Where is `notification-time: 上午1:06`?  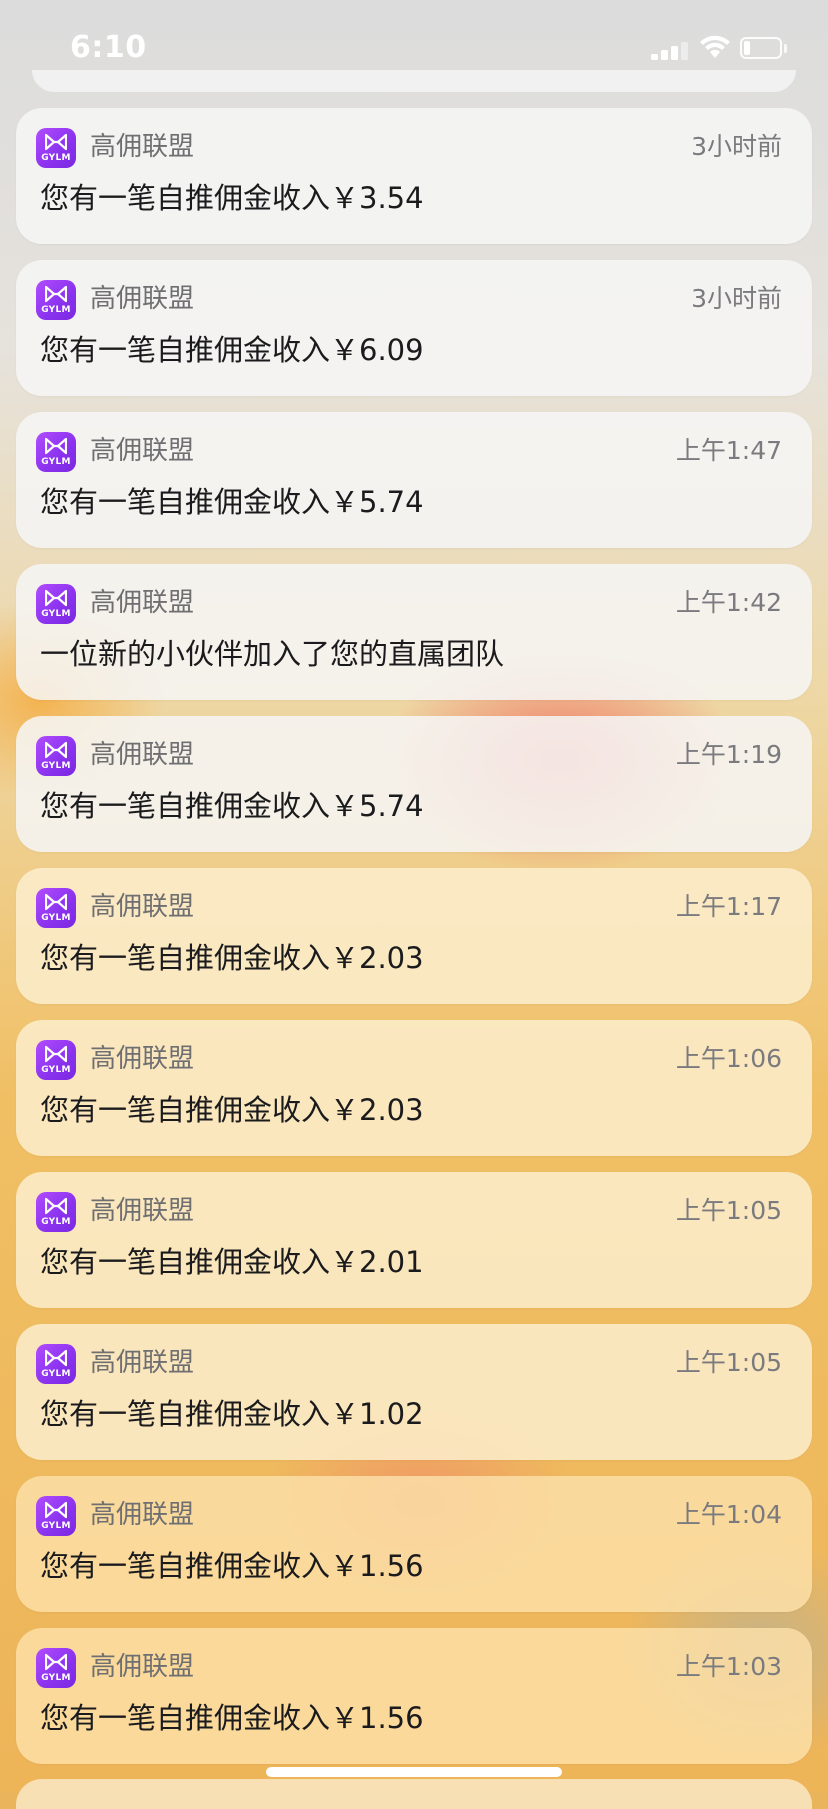
notification-time: 上午1:06 is located at coordinates (728, 1058).